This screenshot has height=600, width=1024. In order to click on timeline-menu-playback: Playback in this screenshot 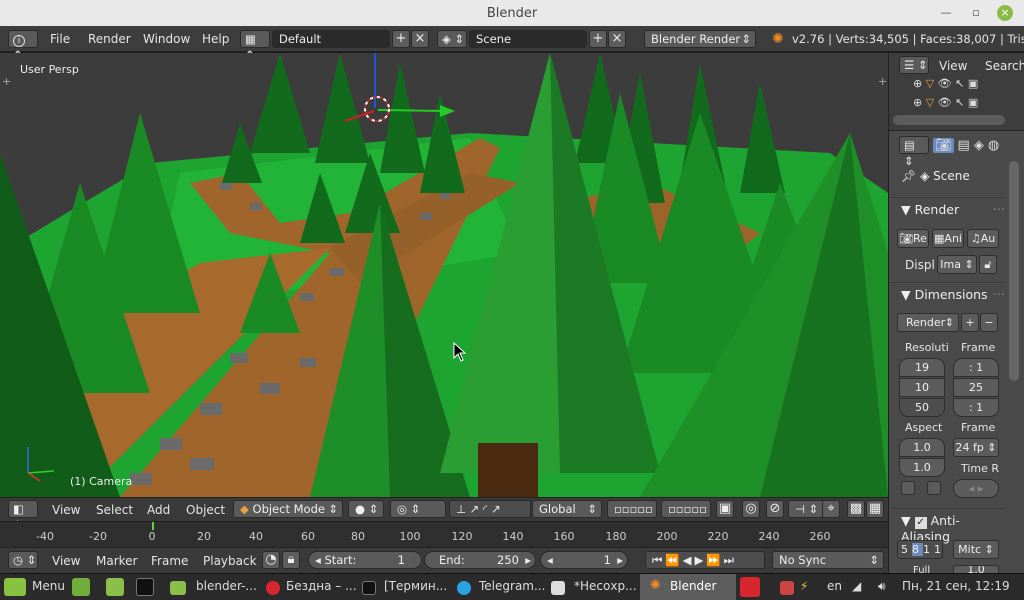, I will do `click(230, 561)`.